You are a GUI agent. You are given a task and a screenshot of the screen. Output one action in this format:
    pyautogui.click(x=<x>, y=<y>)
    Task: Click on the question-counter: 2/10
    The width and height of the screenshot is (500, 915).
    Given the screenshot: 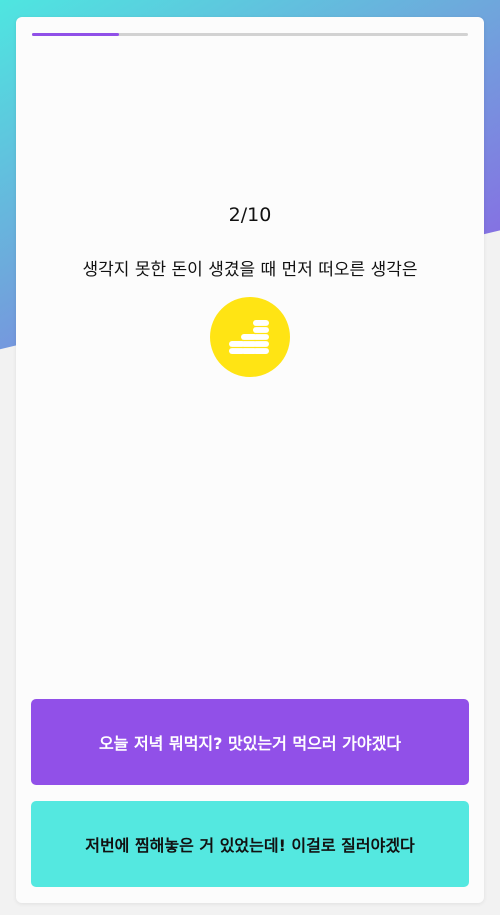 What is the action you would take?
    pyautogui.click(x=250, y=215)
    